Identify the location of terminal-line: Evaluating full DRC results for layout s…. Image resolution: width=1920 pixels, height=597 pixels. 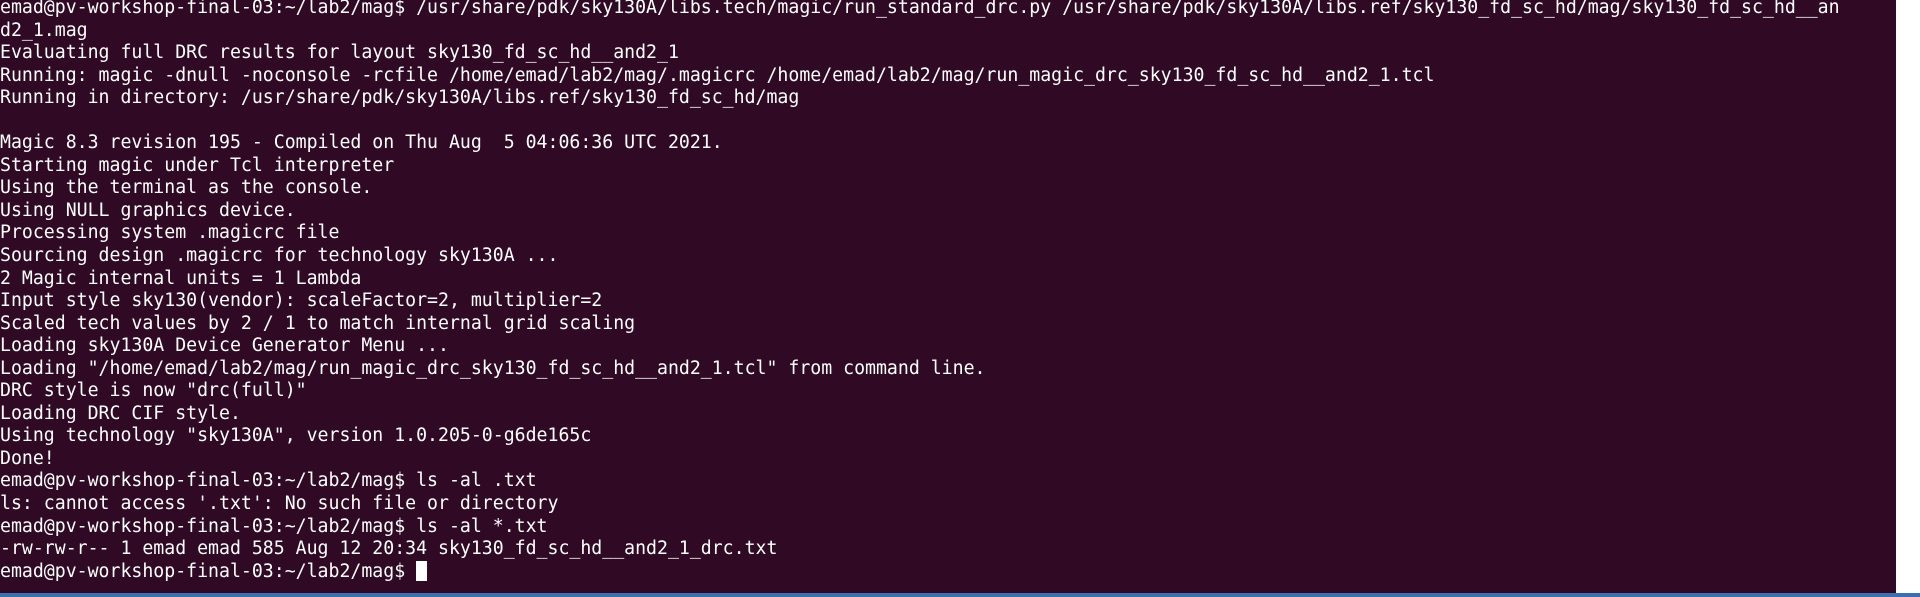
(339, 53).